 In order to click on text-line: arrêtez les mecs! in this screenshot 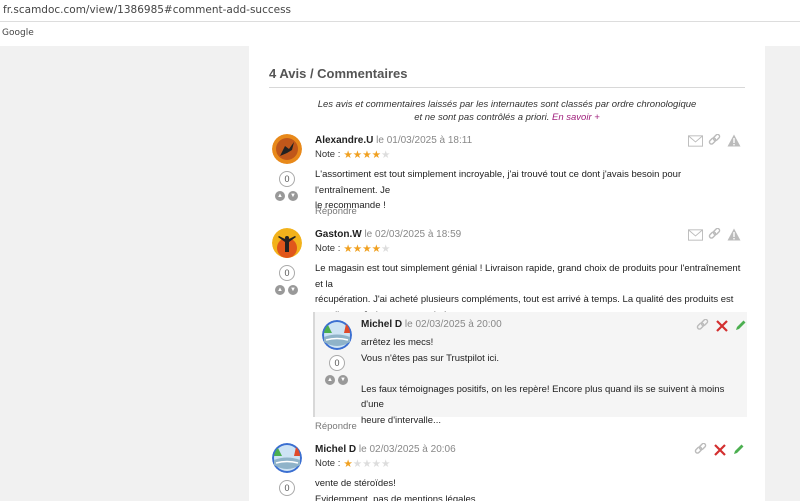, I will do `click(397, 342)`.